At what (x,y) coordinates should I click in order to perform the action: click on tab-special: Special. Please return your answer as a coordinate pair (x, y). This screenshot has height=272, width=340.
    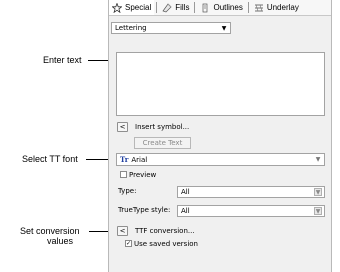
    Looking at the image, I should click on (132, 7).